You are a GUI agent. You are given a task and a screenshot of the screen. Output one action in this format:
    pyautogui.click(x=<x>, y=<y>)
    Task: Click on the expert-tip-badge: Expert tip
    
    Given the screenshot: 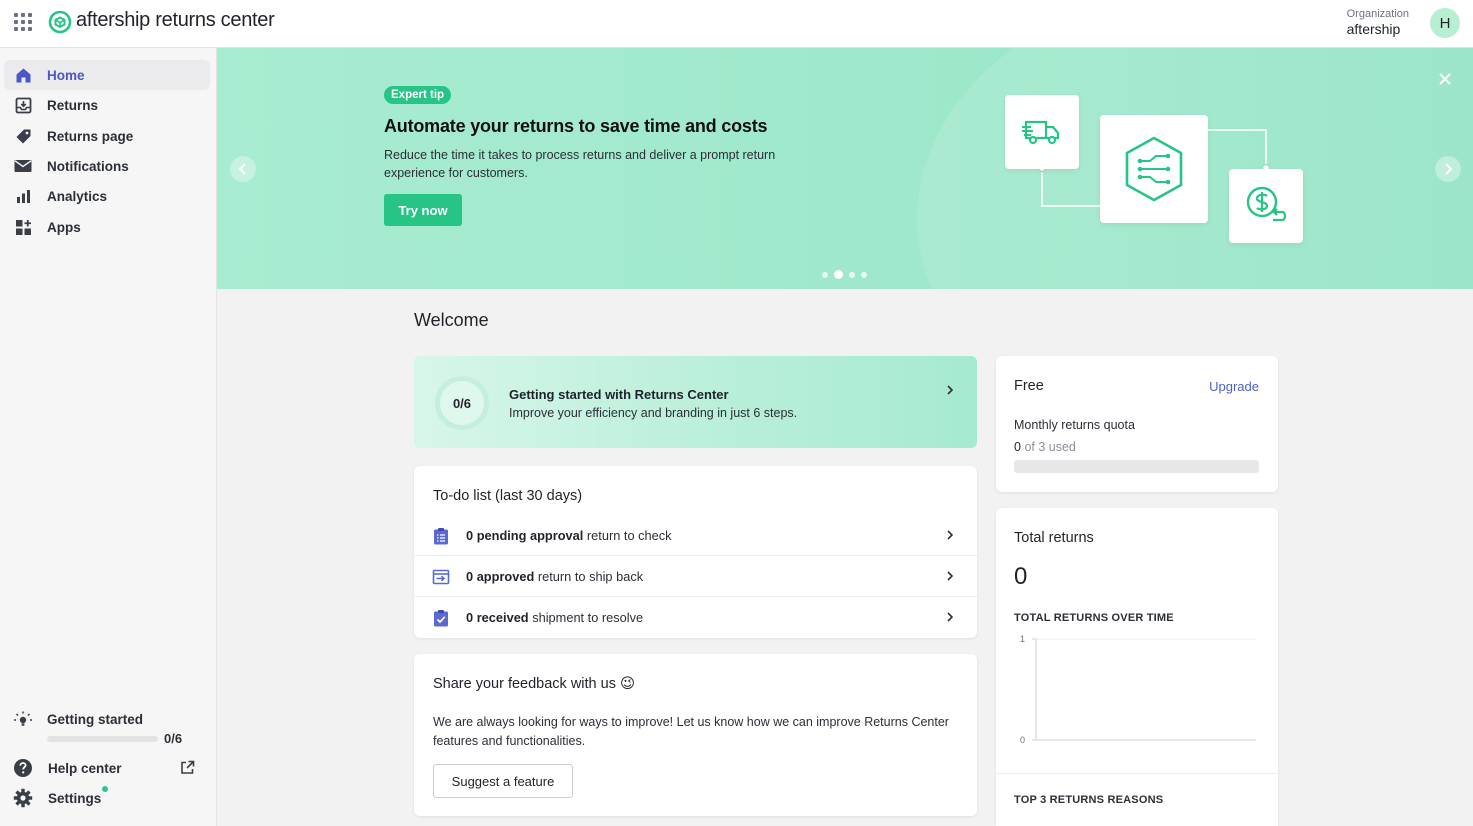 What is the action you would take?
    pyautogui.click(x=418, y=95)
    